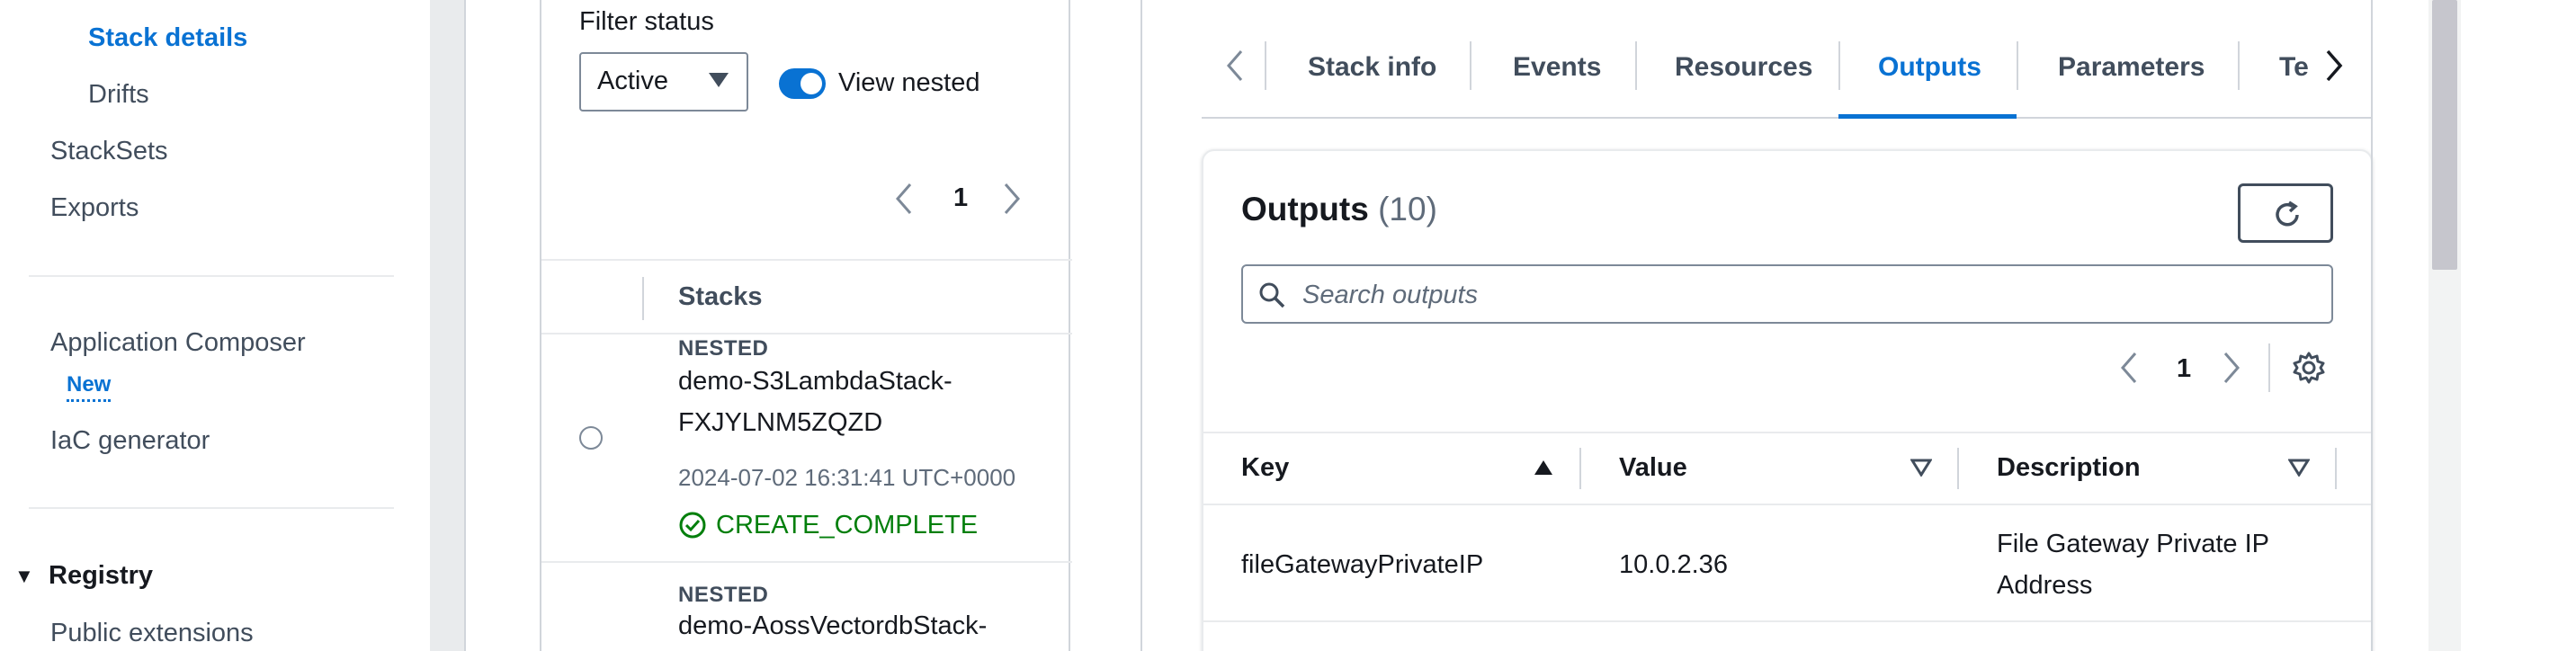 This screenshot has width=2576, height=651. I want to click on outputs-page-number: 1, so click(2184, 369).